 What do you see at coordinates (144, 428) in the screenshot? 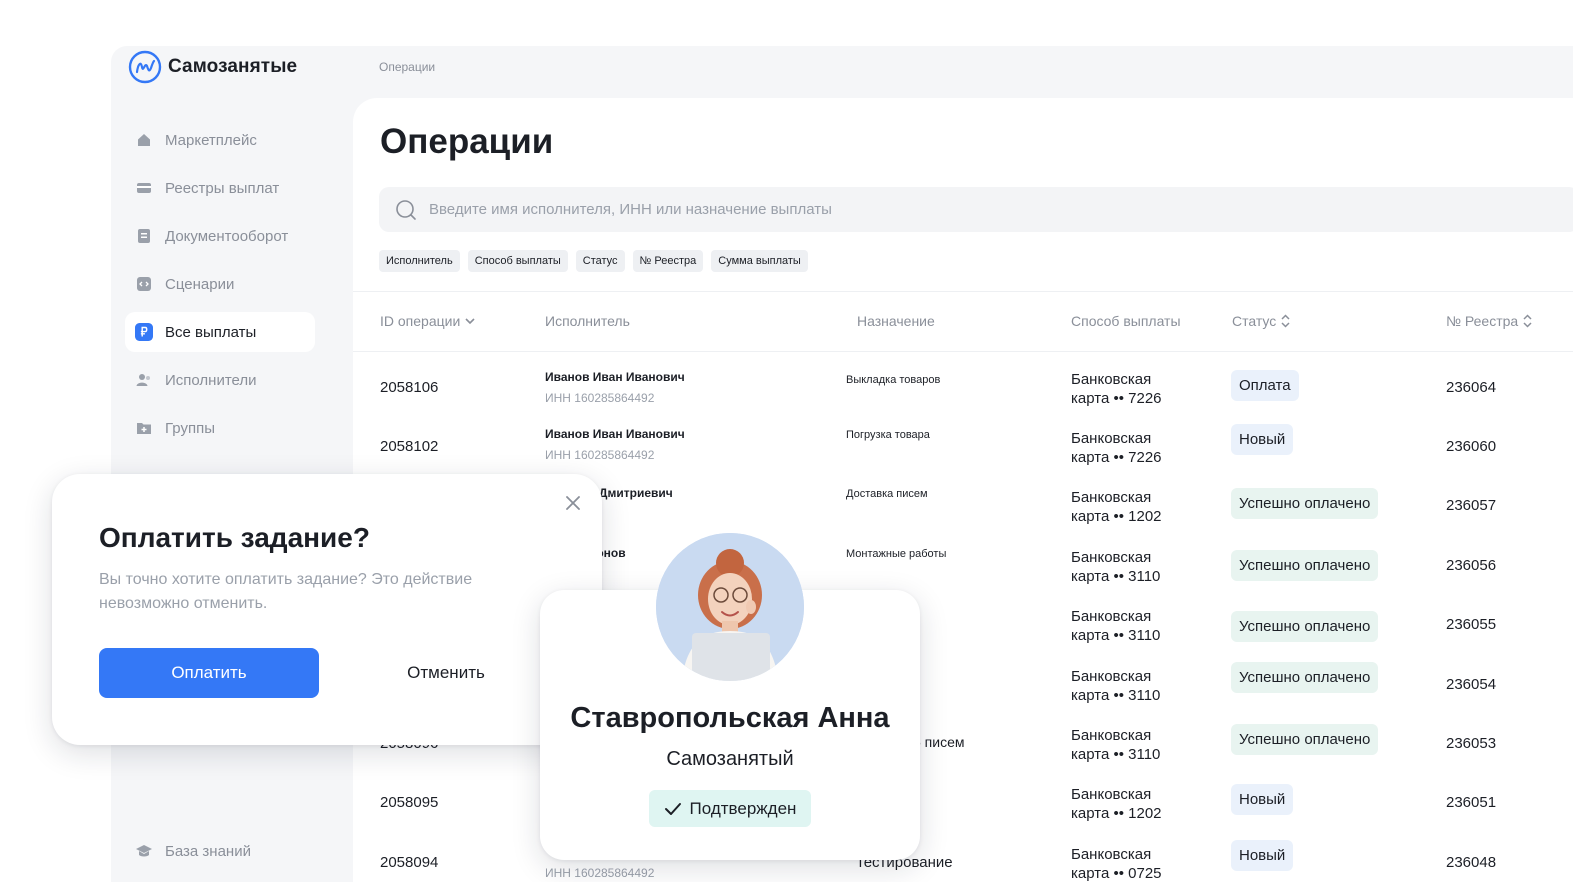
I see `folder-plus-icon` at bounding box center [144, 428].